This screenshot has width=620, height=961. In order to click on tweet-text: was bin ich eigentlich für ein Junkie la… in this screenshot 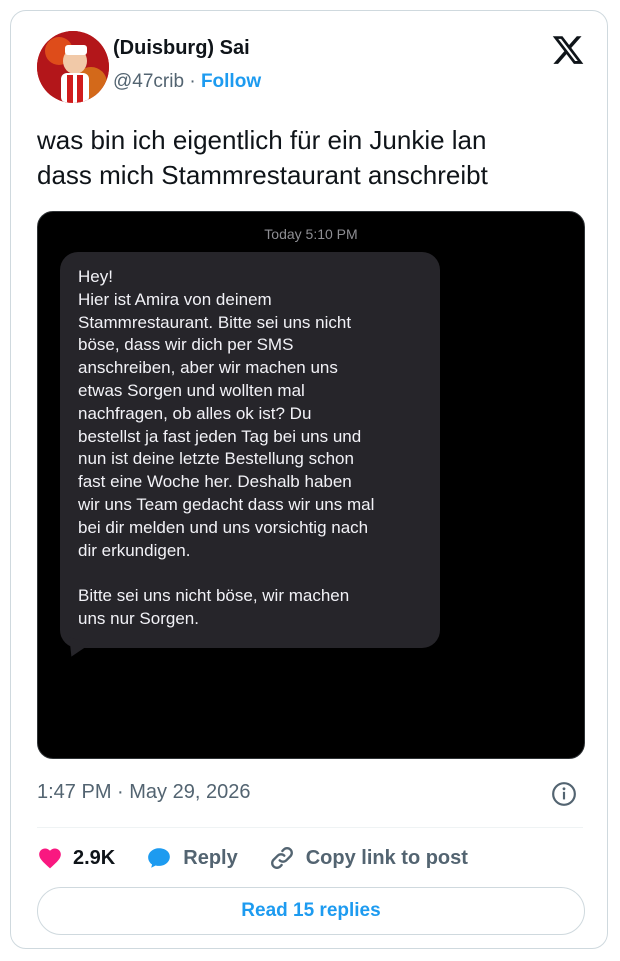, I will do `click(312, 158)`.